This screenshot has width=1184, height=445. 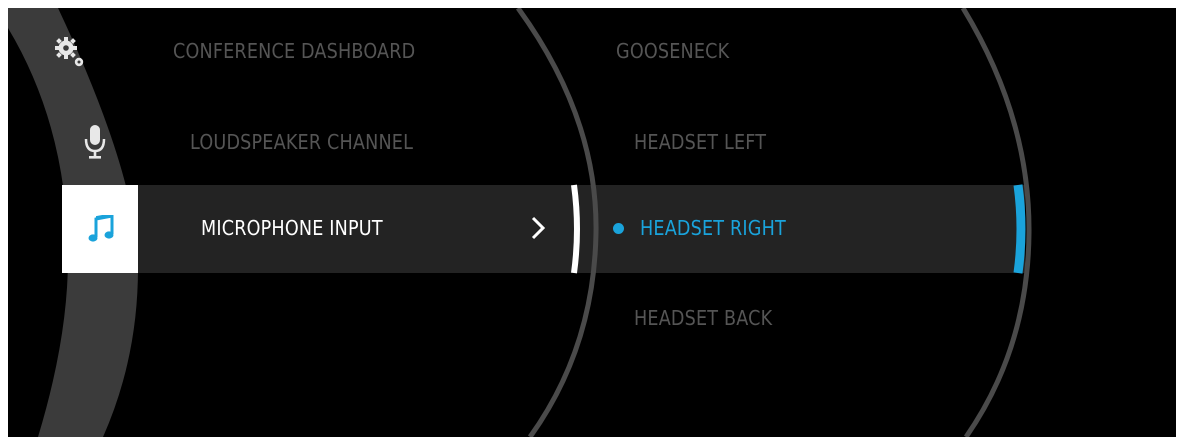 I want to click on microphone-icon, so click(x=95, y=142).